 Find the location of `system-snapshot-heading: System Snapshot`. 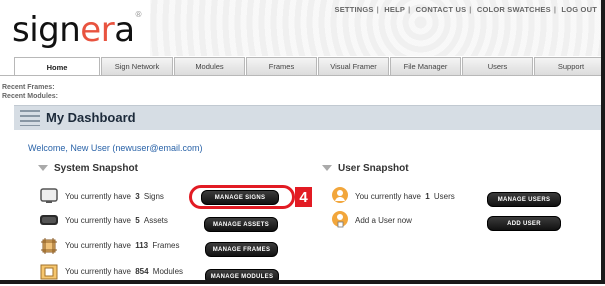

system-snapshot-heading: System Snapshot is located at coordinates (88, 168).